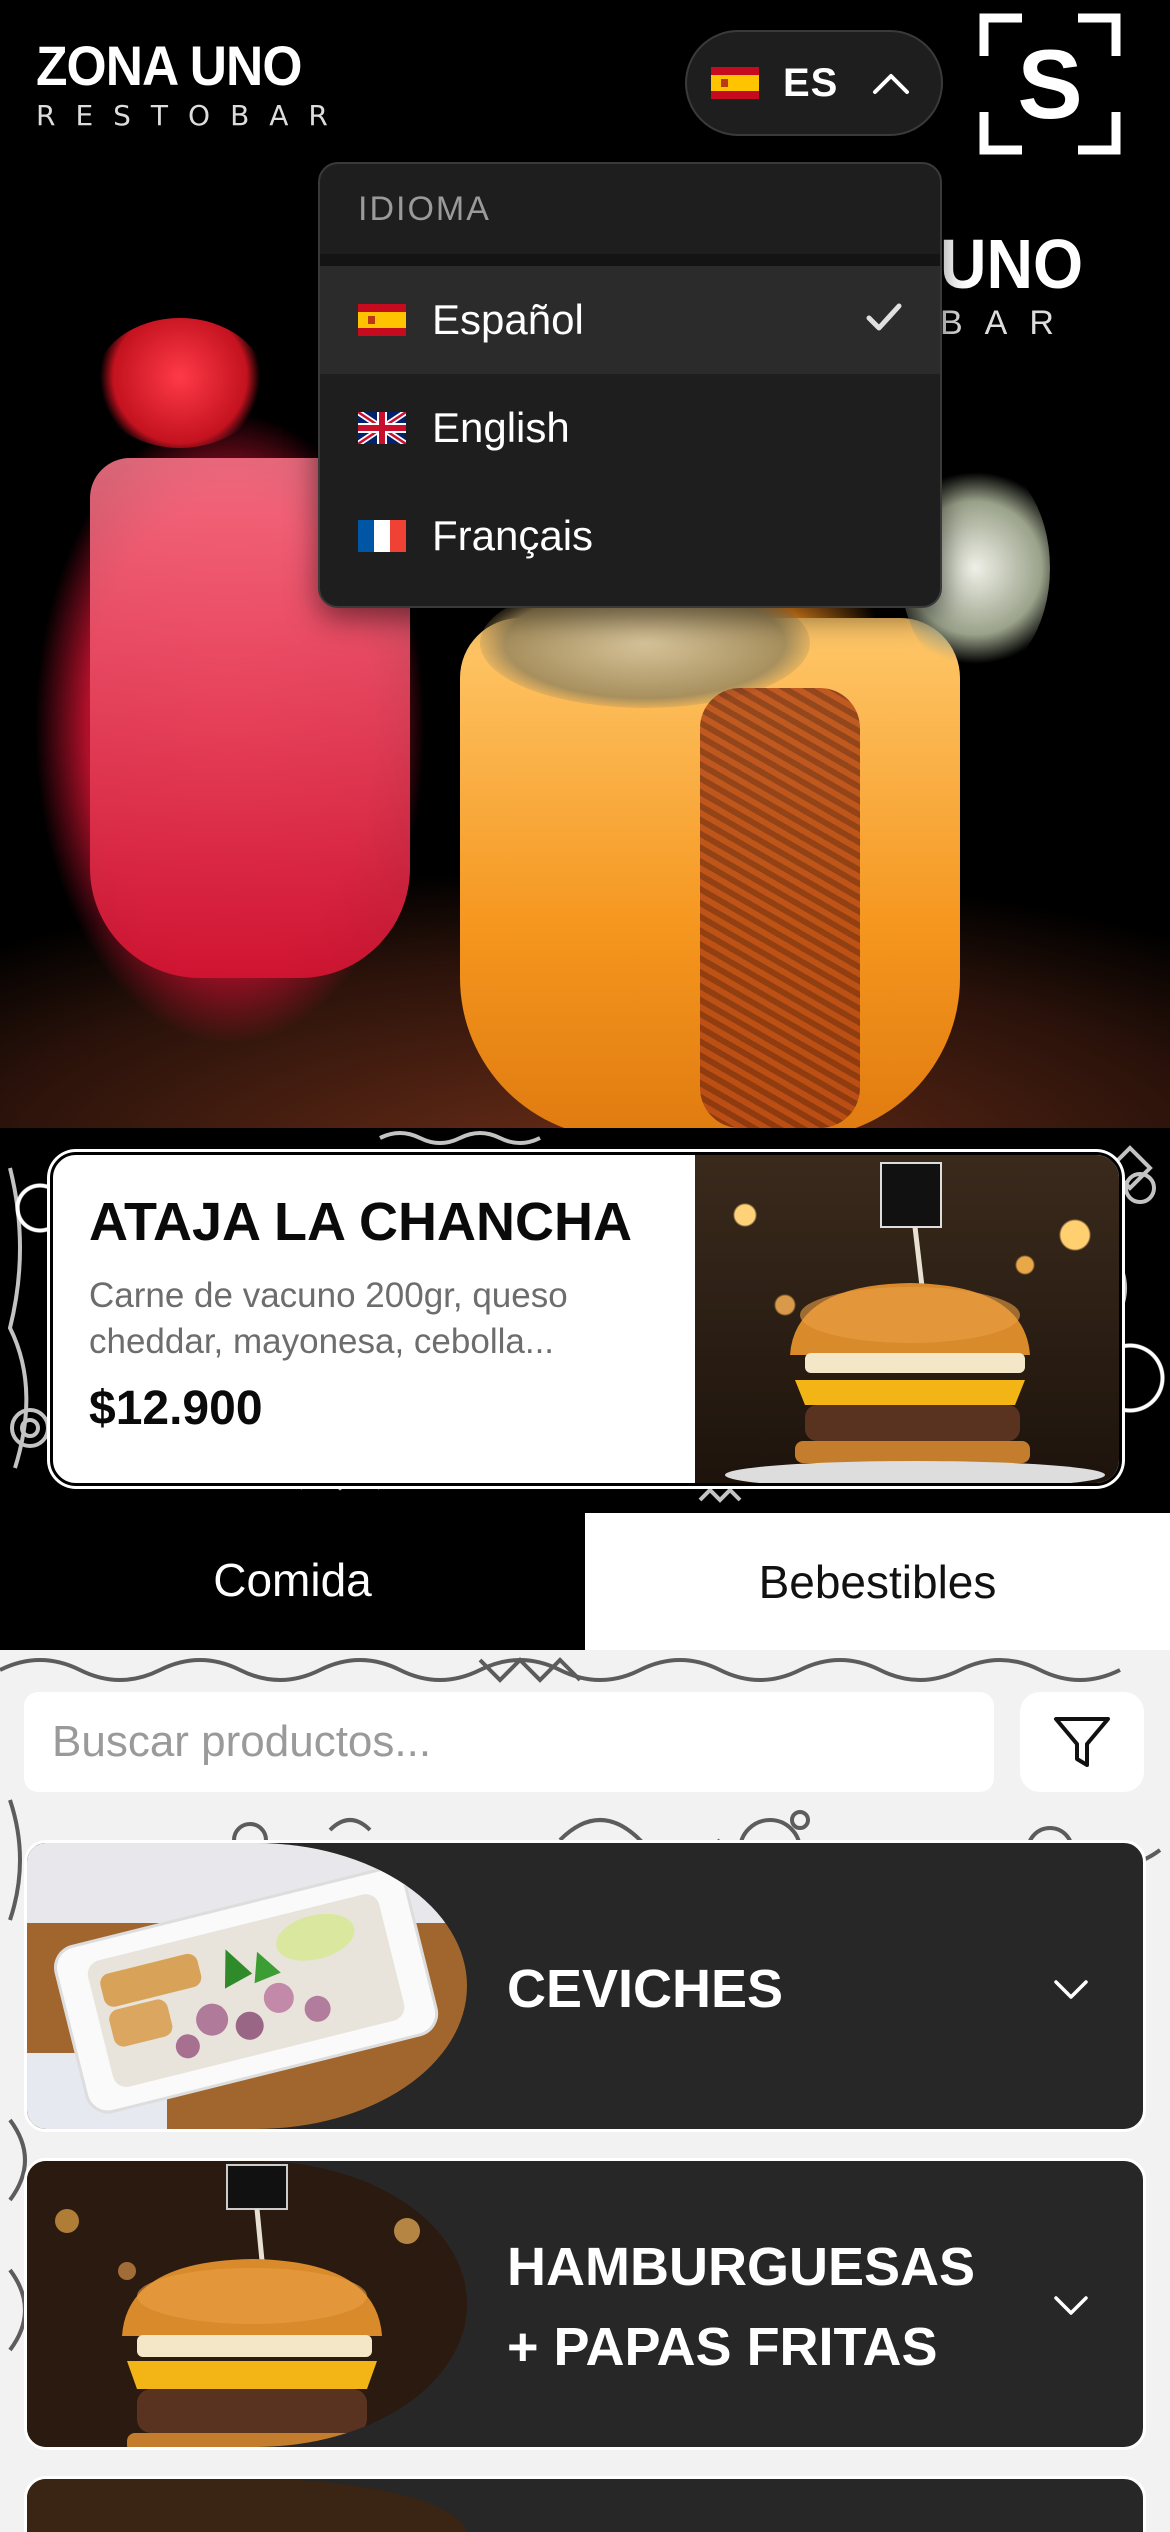 This screenshot has width=1170, height=2532. I want to click on menu-tabs: Comida Bebestibles, so click(585, 1580).